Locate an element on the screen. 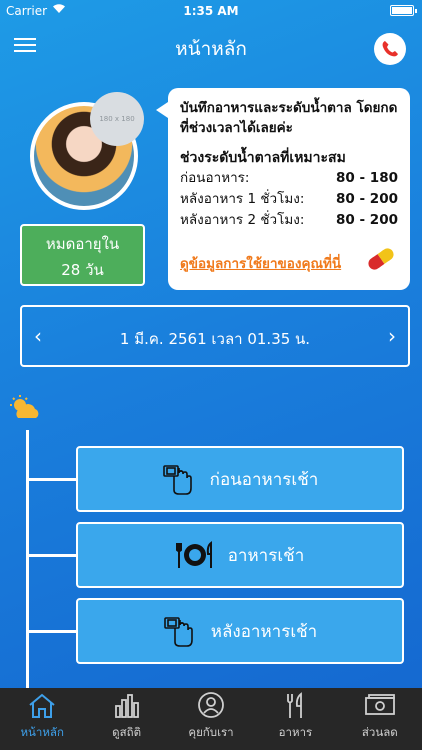  tab-label: อาหาร is located at coordinates (295, 732).